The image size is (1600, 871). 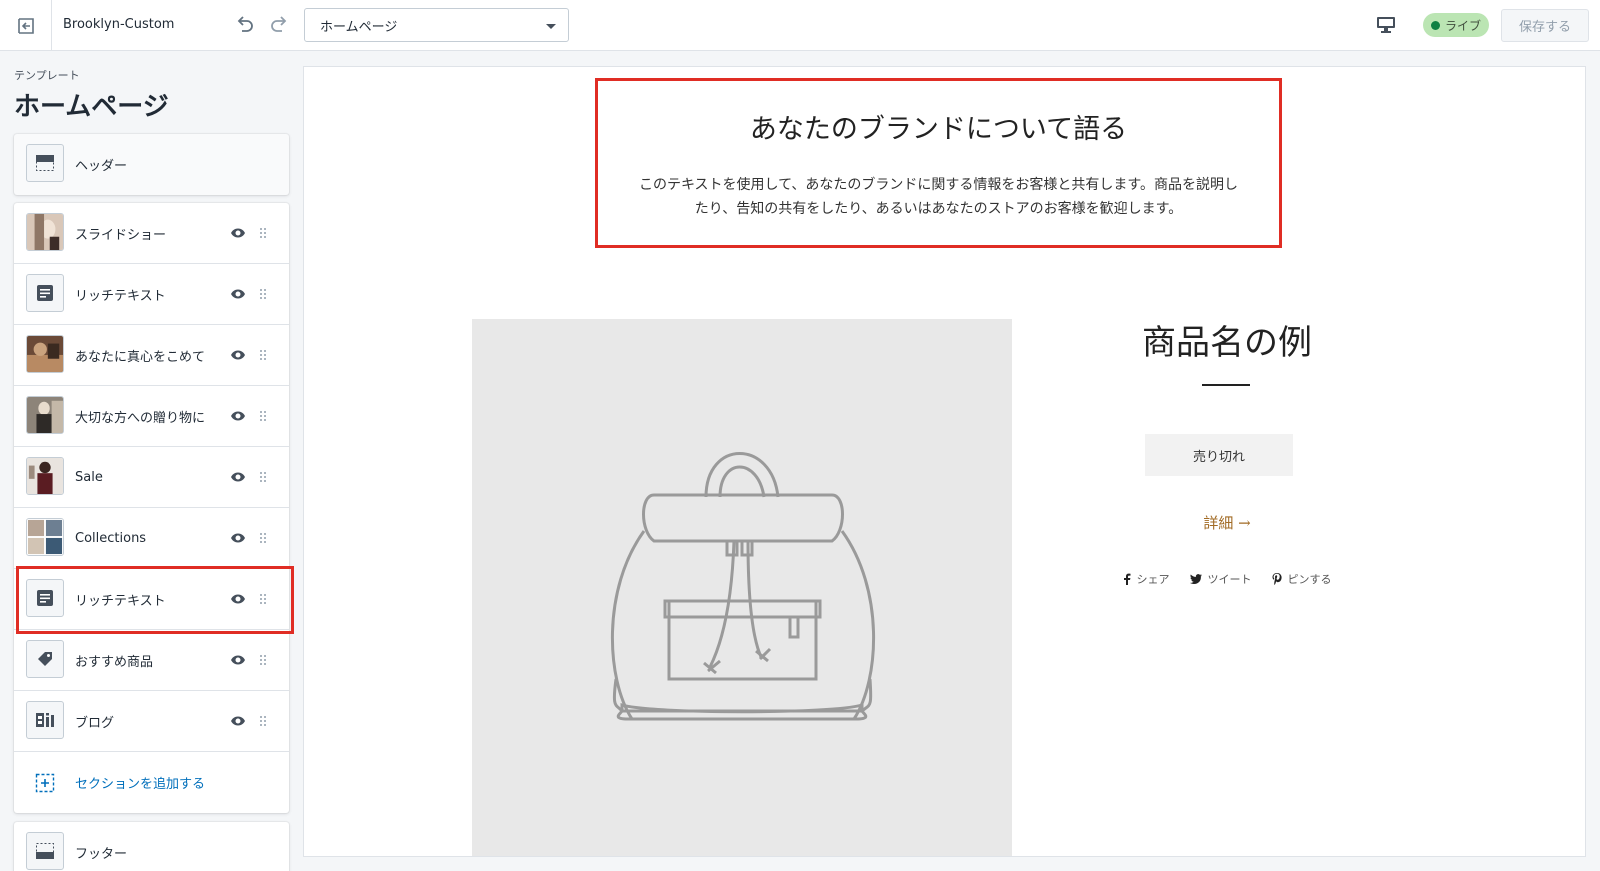 What do you see at coordinates (1277, 579) in the screenshot?
I see `pinterest-icon` at bounding box center [1277, 579].